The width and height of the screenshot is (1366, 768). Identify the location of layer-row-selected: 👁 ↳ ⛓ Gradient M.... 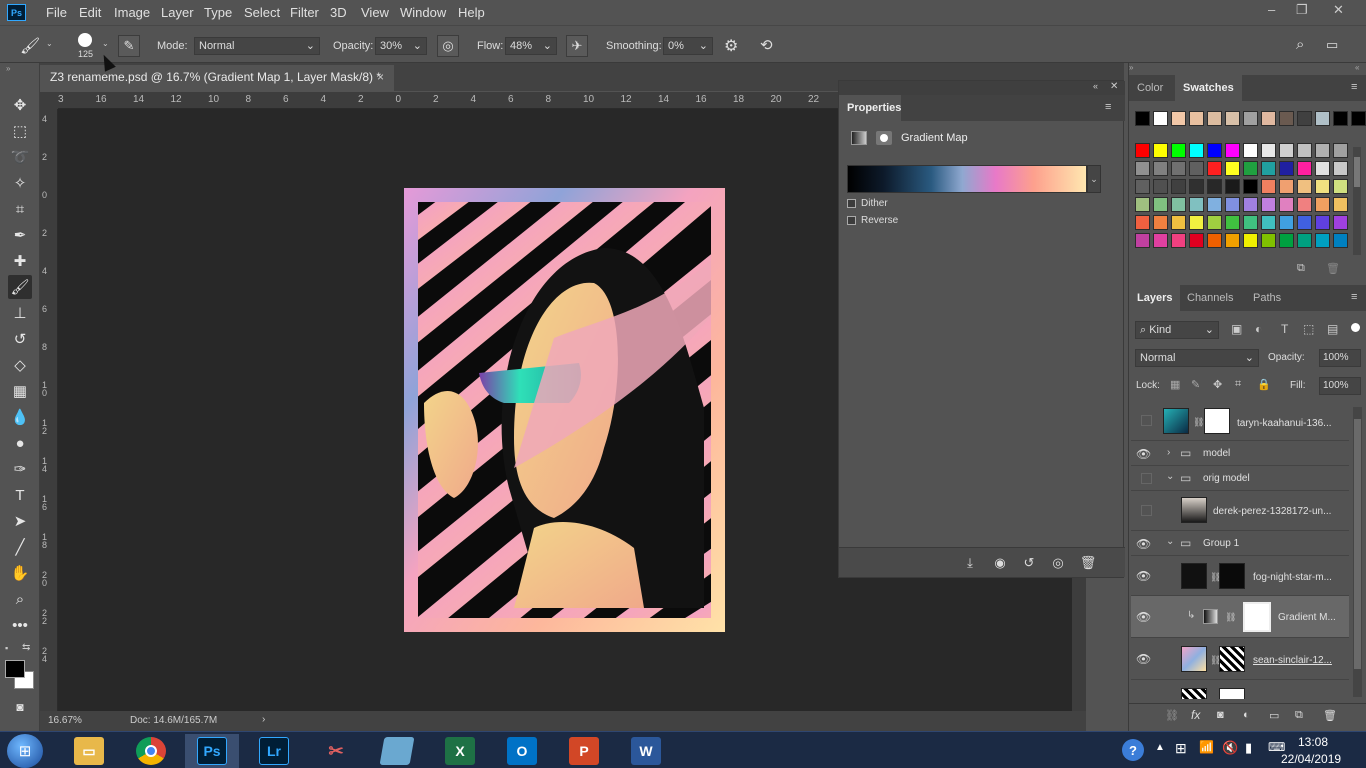
(1240, 617).